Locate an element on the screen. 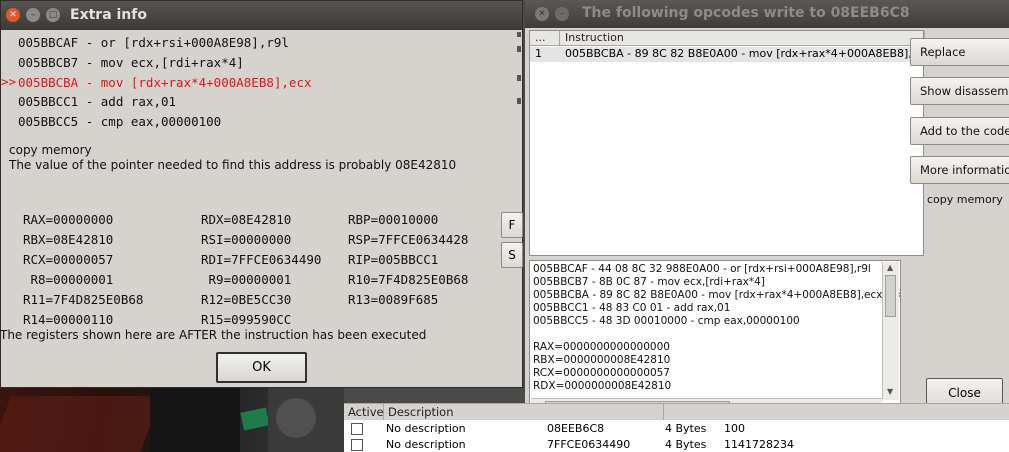 This screenshot has width=1009, height=452. address-value-address: 08EEB6C8 is located at coordinates (576, 428).